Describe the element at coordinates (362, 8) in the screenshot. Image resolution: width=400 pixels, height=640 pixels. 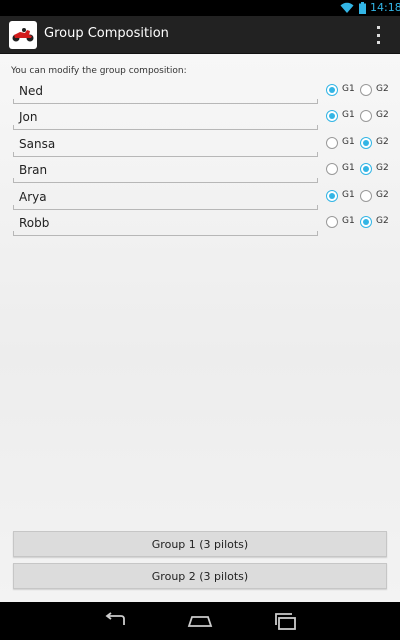
I see `battery-icon` at that location.